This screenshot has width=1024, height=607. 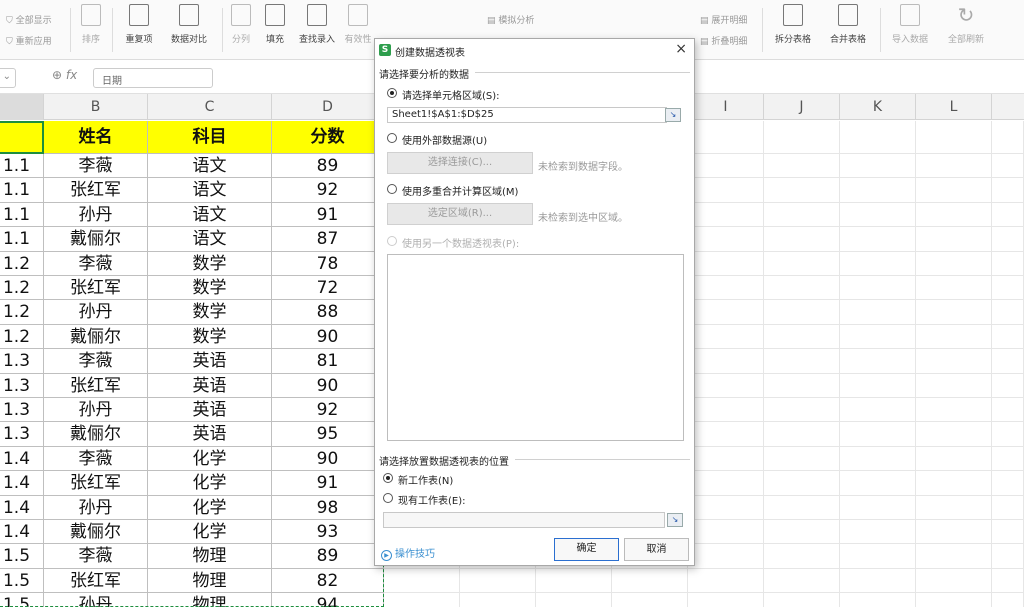 What do you see at coordinates (328, 239) in the screenshot?
I see `table-cell: 87` at bounding box center [328, 239].